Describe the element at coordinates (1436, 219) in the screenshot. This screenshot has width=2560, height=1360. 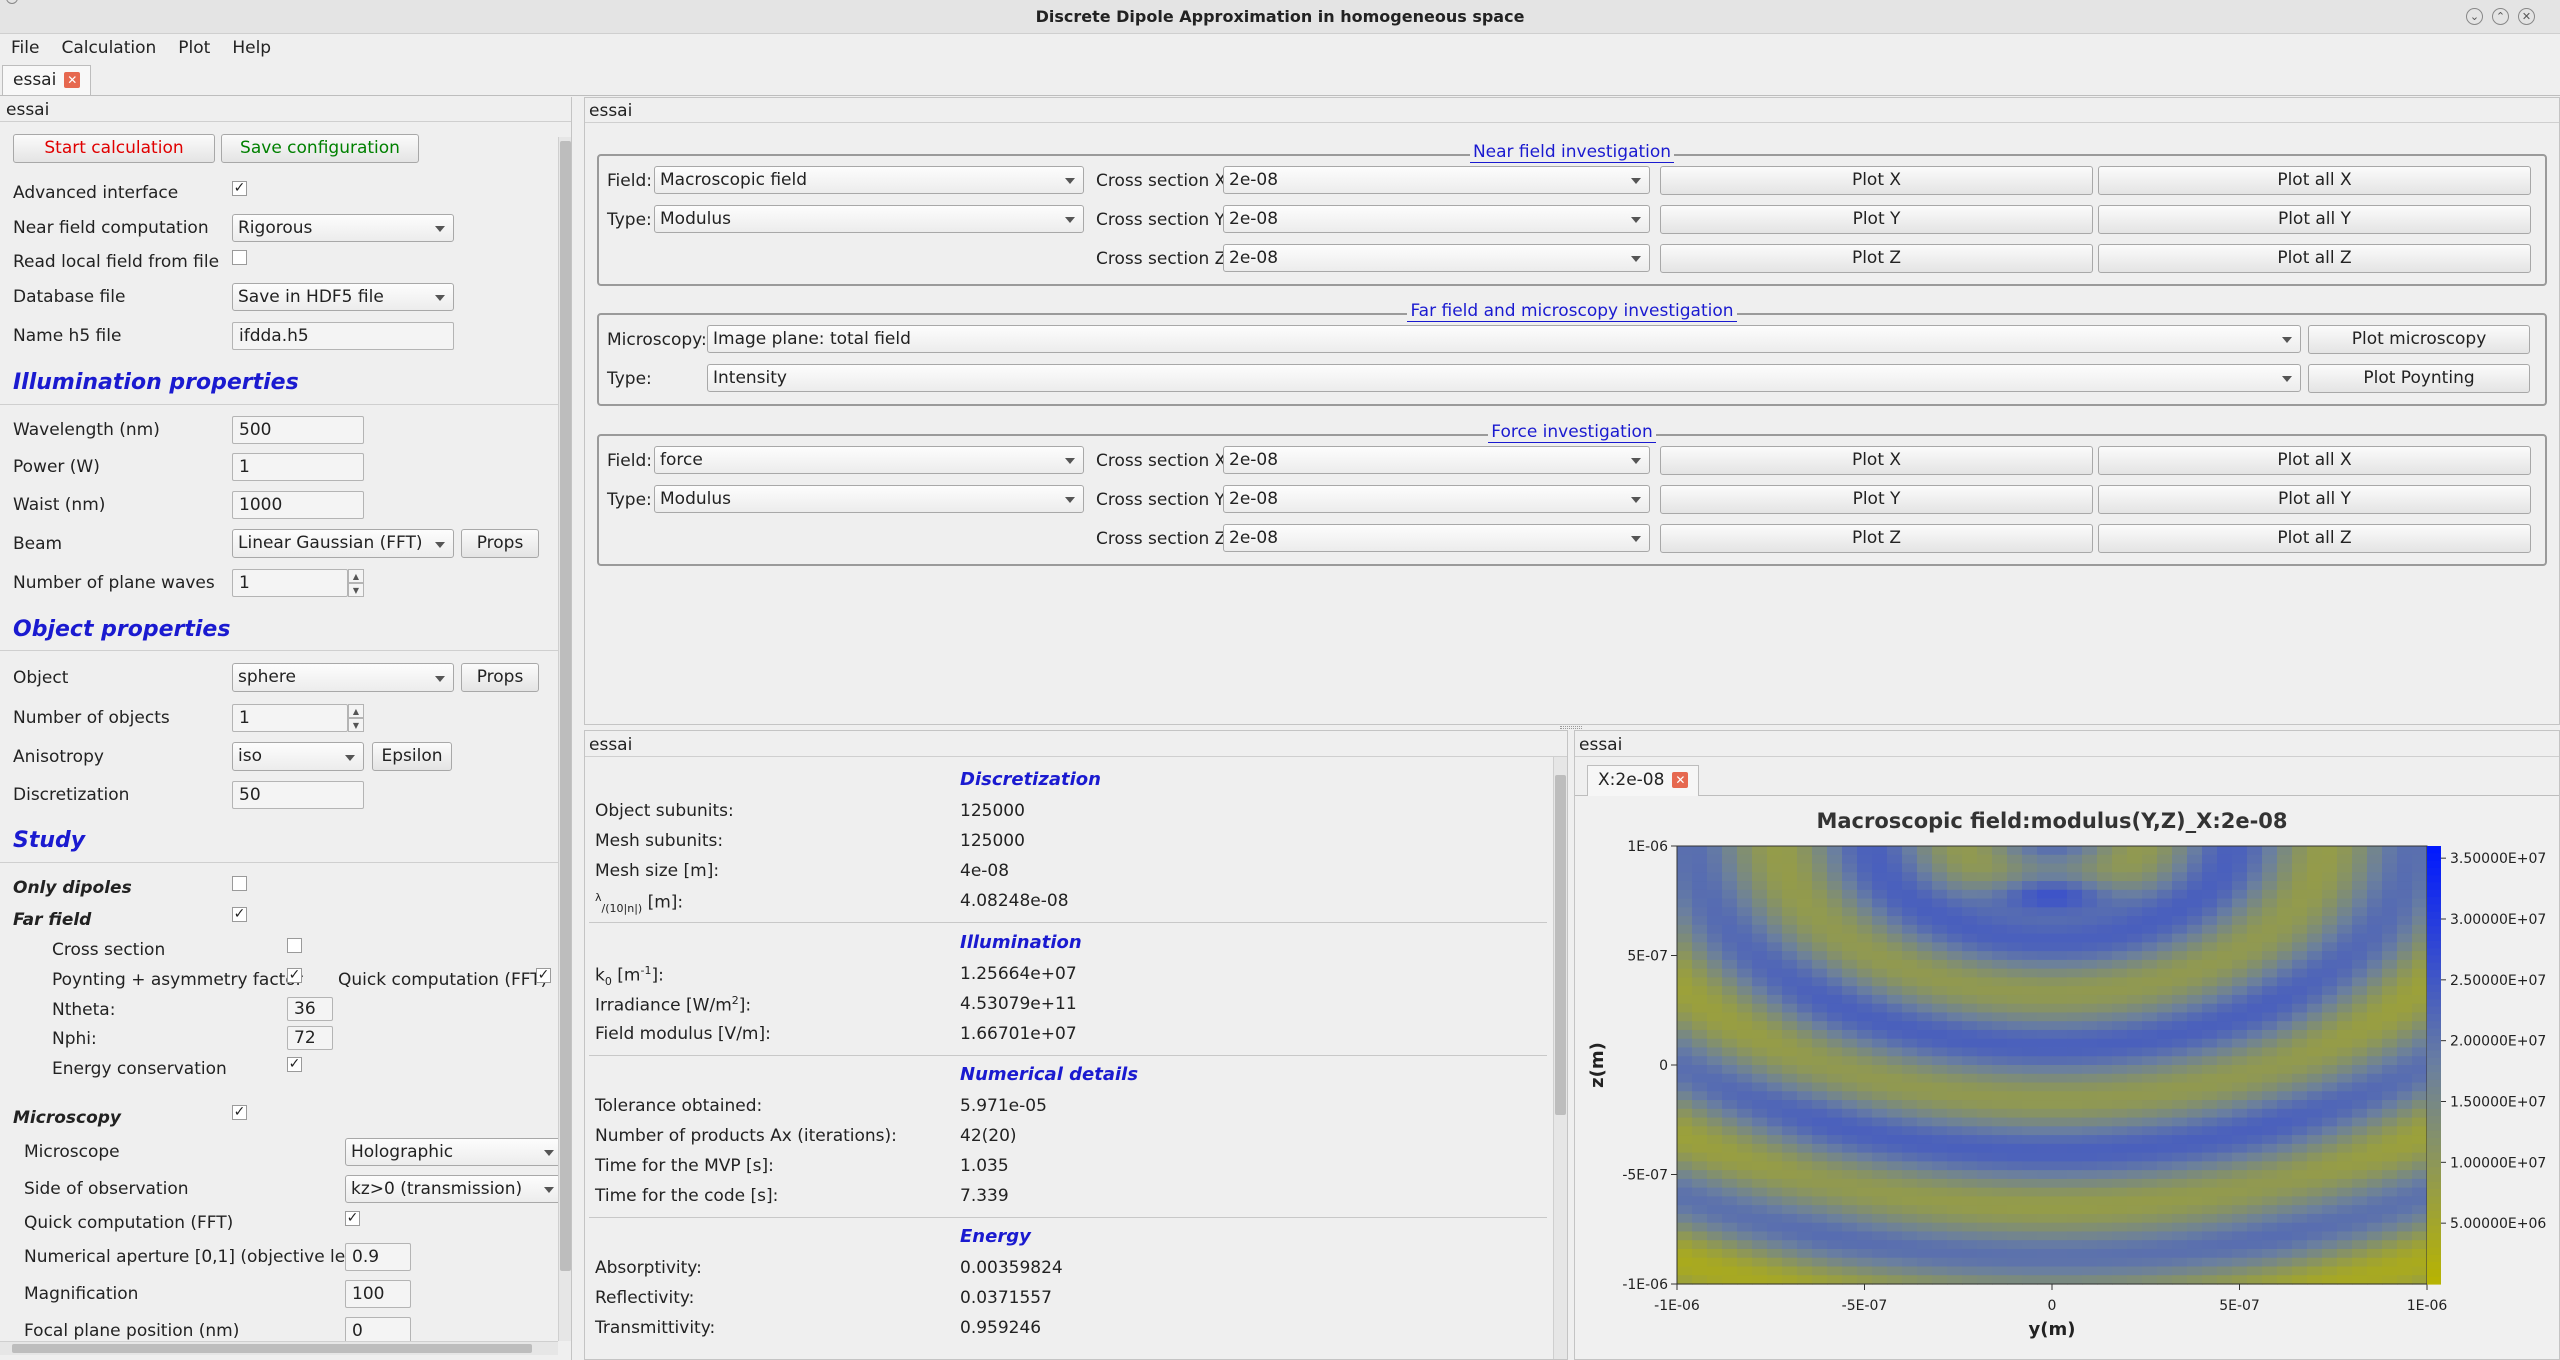
I see `near-csy-select: 2e-08` at that location.